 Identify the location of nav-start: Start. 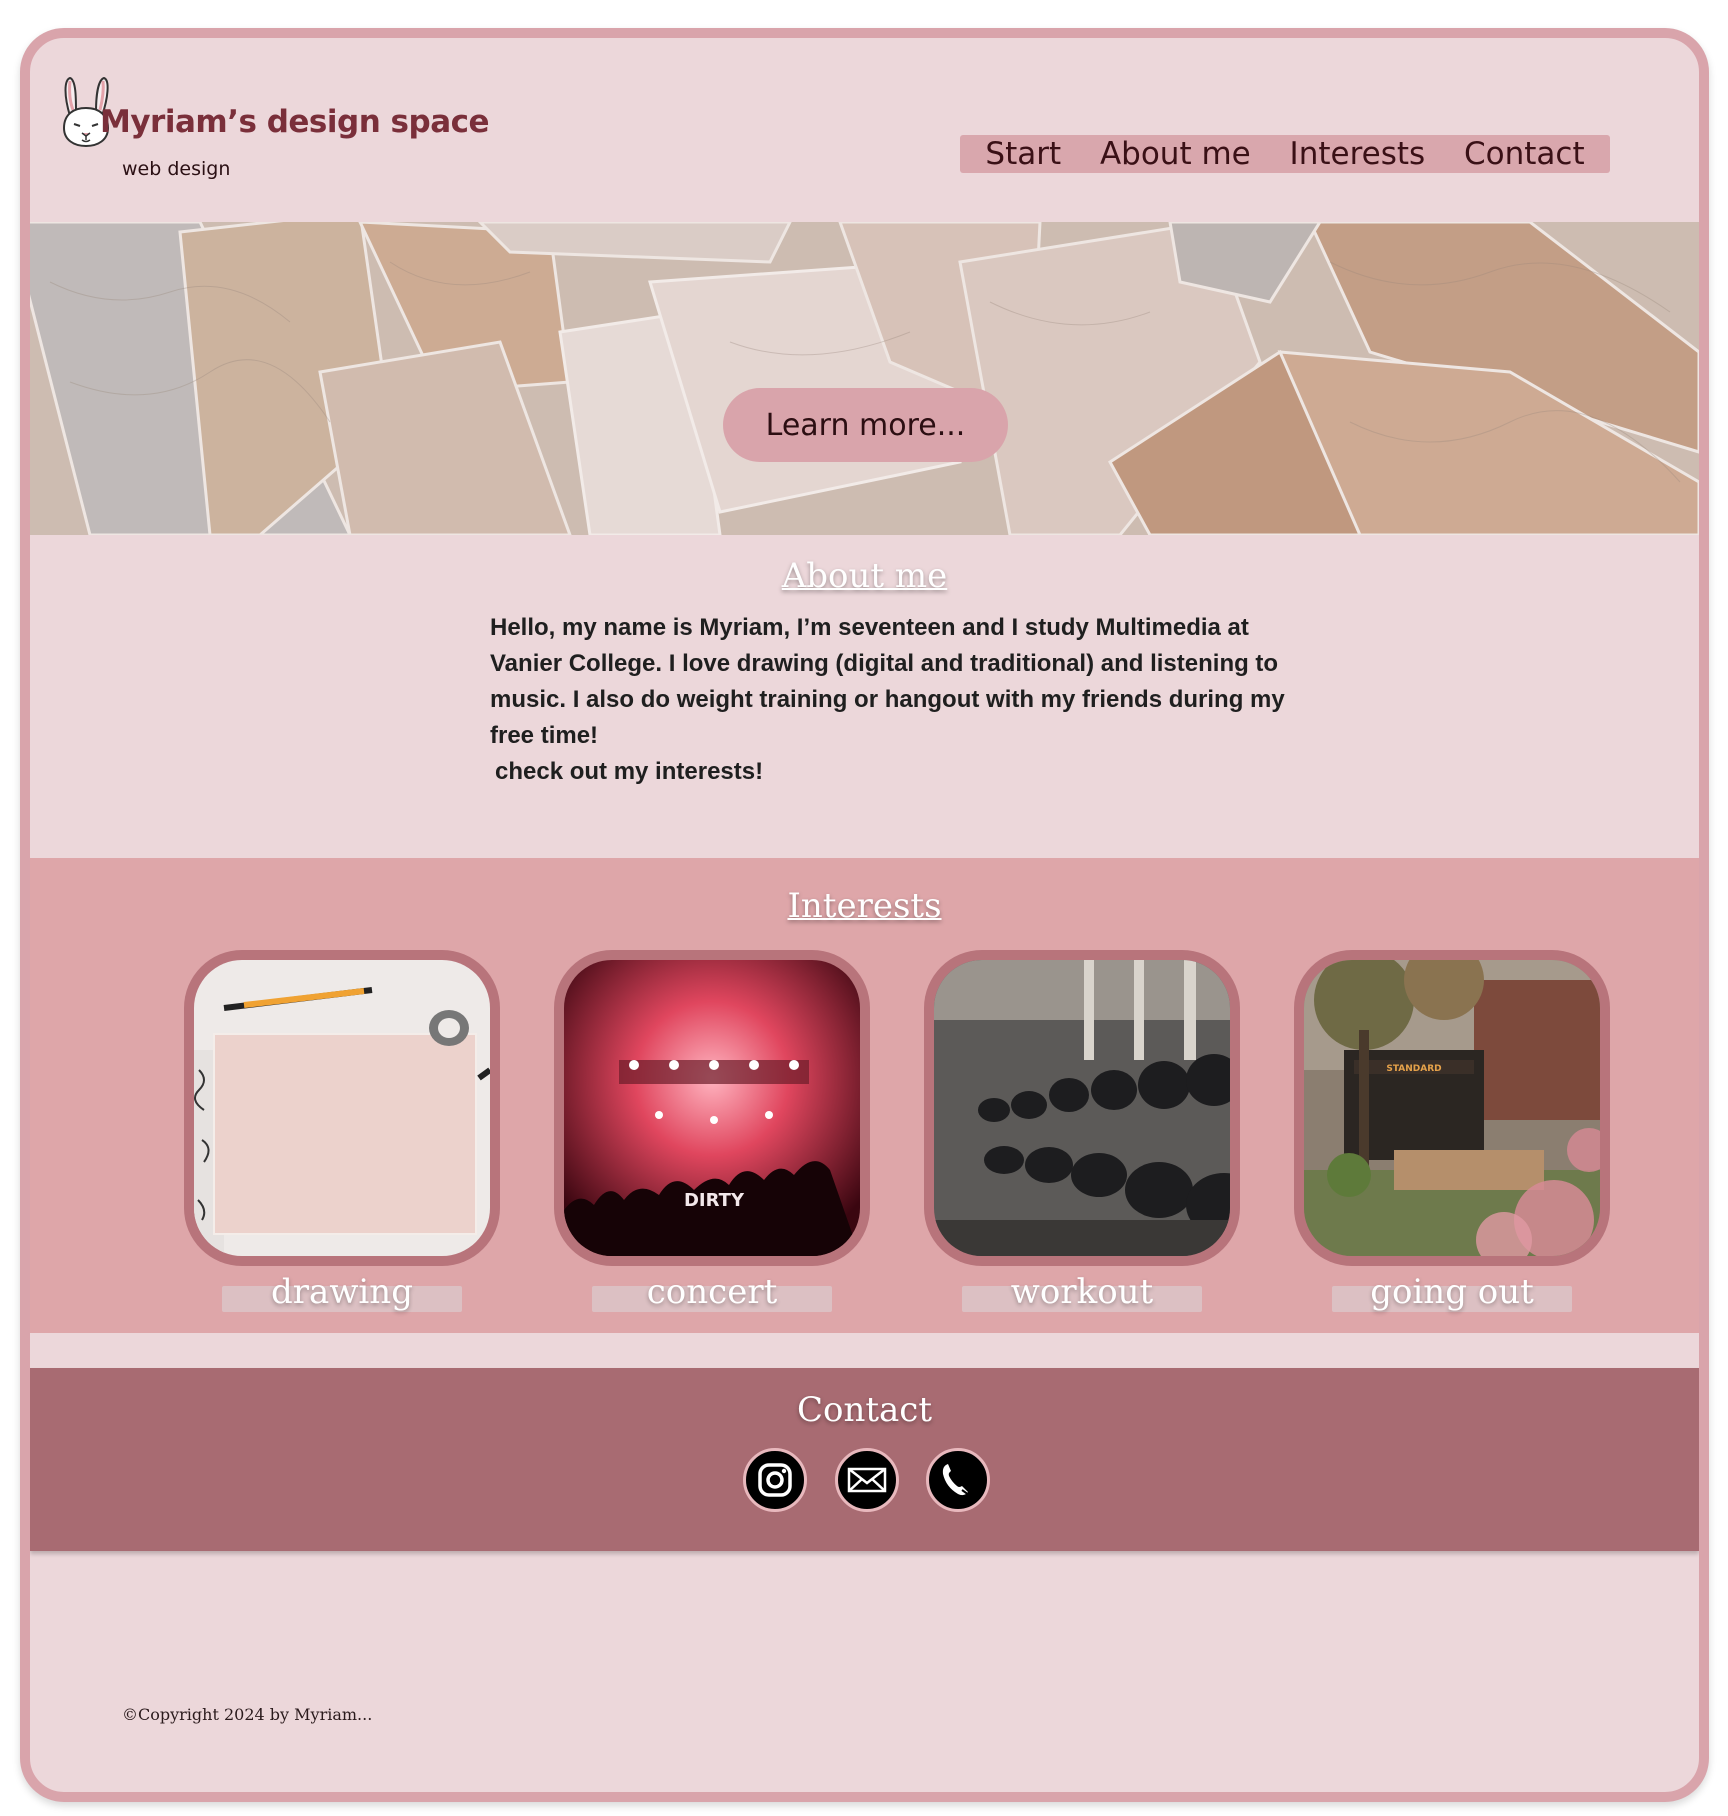
(1023, 154).